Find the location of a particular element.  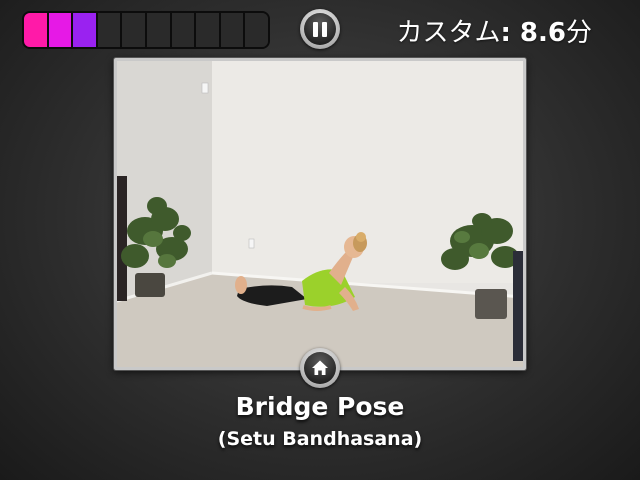

session-timer: カスタム: 8.6分 is located at coordinates (494, 30).